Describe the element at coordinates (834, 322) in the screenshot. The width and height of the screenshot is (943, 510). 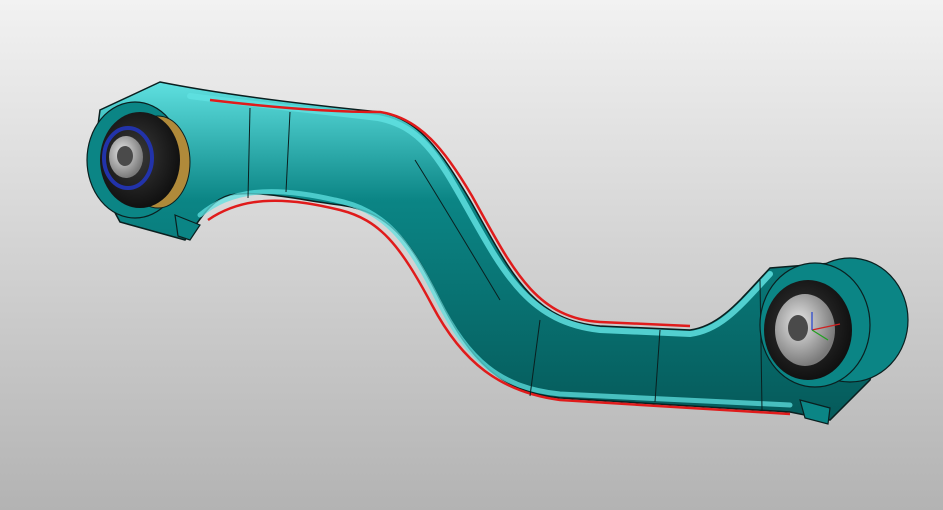
I see `right-bushing` at that location.